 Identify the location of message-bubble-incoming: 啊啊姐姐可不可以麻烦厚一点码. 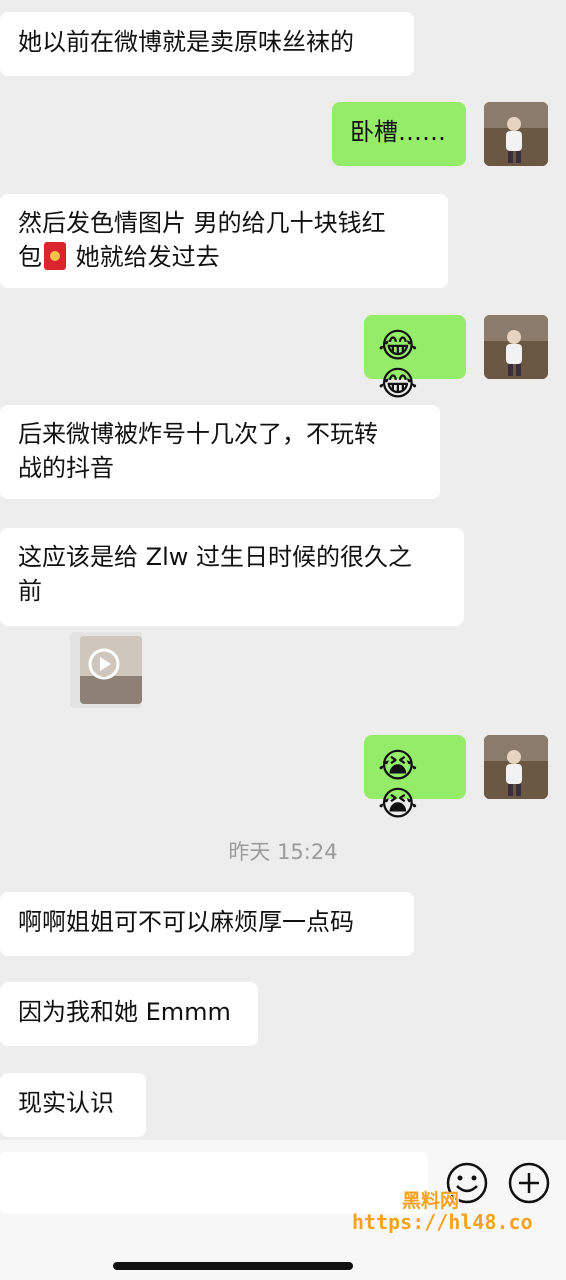
(207, 924).